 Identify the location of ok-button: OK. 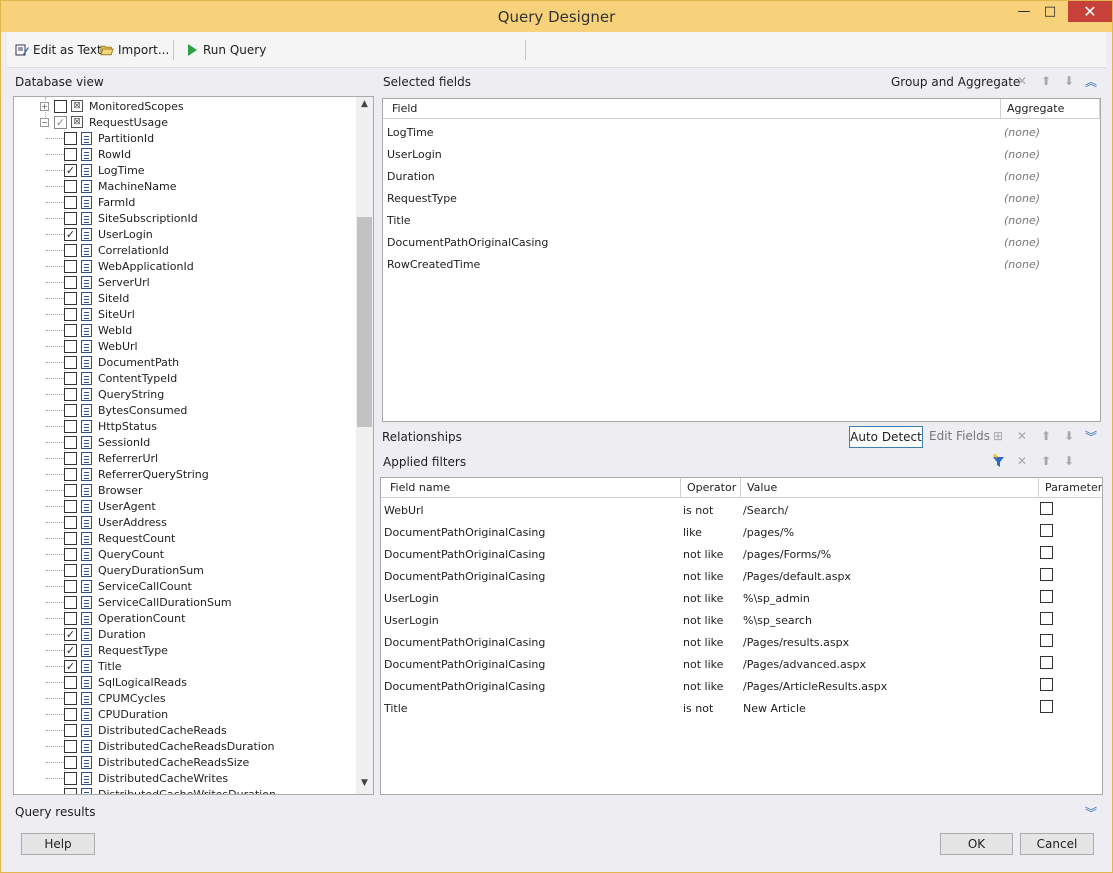
(976, 844).